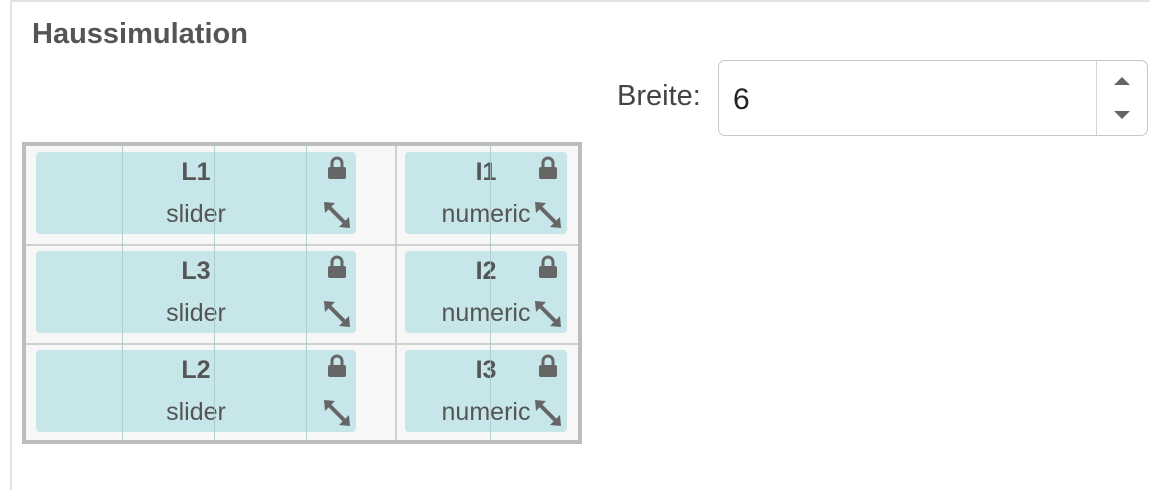 The width and height of the screenshot is (1150, 490). I want to click on panel-top-border, so click(580, 1).